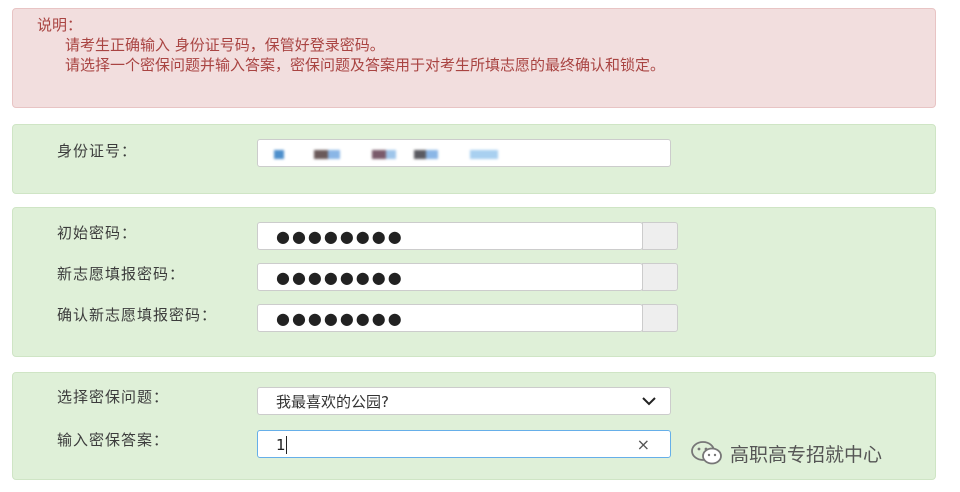 The width and height of the screenshot is (960, 492). Describe the element at coordinates (340, 318) in the screenshot. I see `confirm-password-value: ●●●●●●●●` at that location.